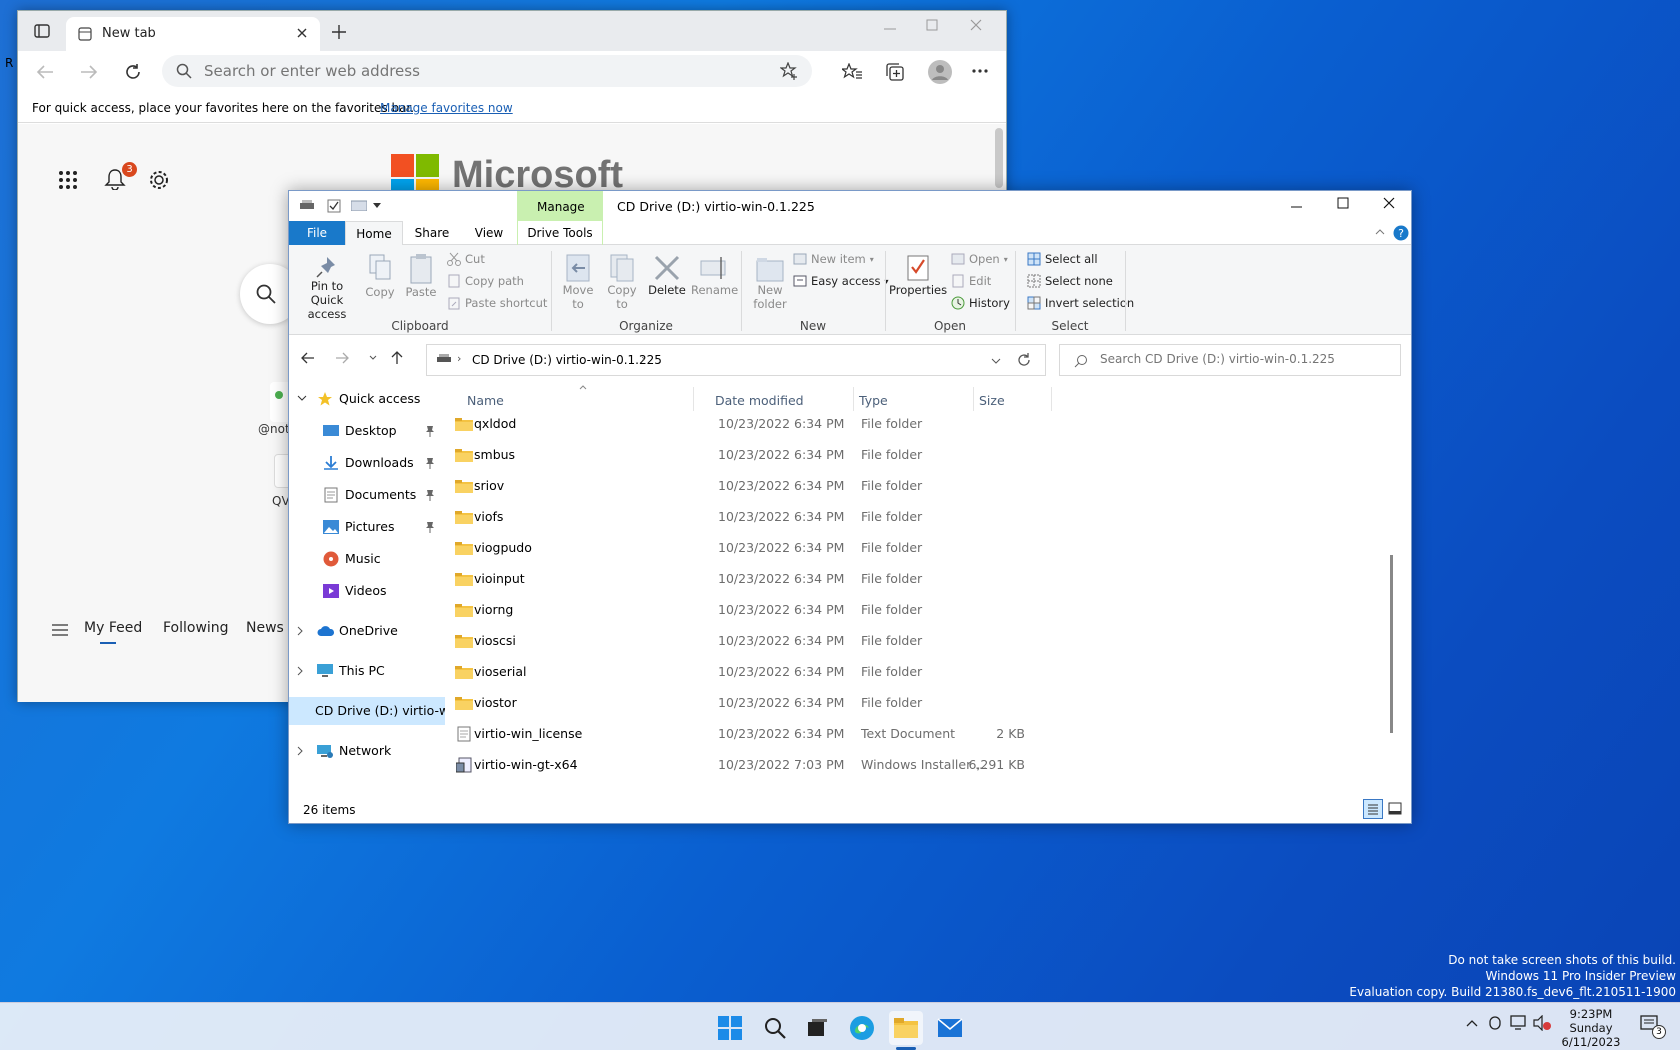  What do you see at coordinates (899, 671) in the screenshot?
I see `table-row: vioserial 10/23/2022 6:34 PM File folder` at bounding box center [899, 671].